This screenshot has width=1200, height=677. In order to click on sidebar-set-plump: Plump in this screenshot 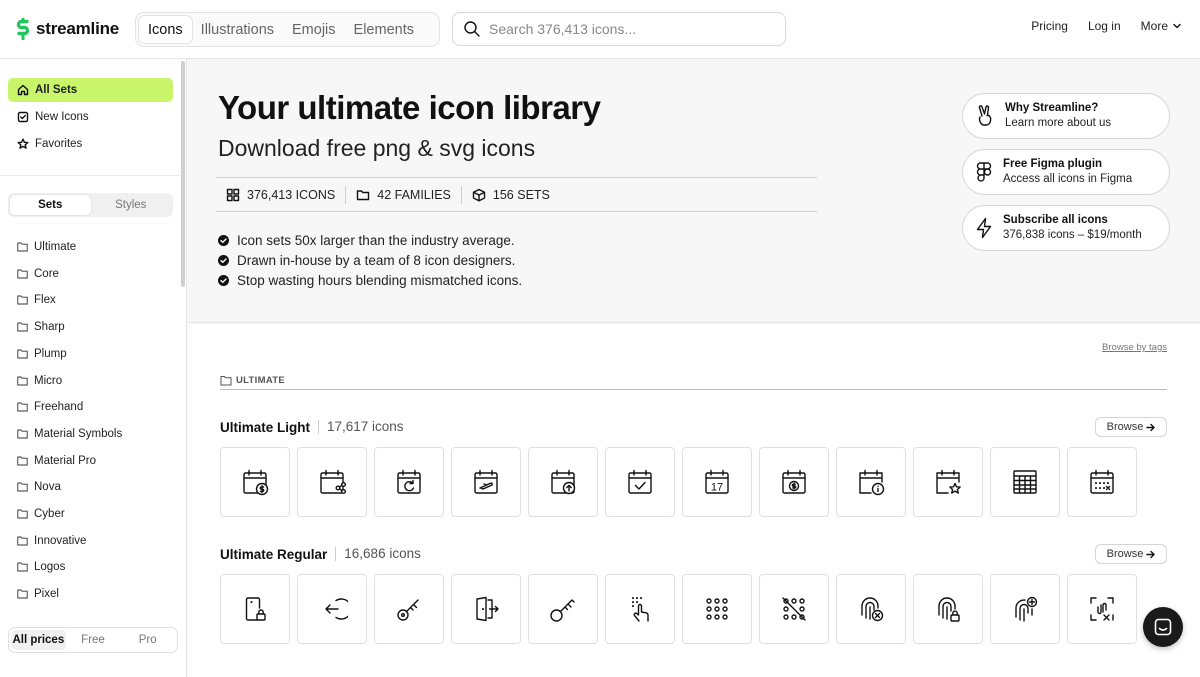, I will do `click(42, 354)`.